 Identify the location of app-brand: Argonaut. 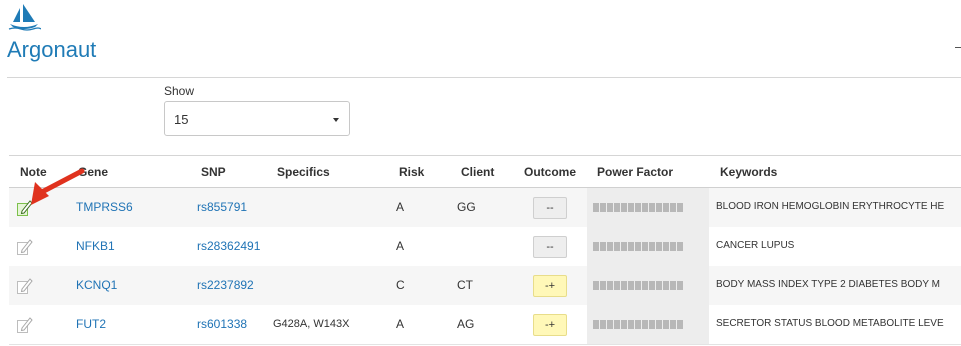
(51, 50).